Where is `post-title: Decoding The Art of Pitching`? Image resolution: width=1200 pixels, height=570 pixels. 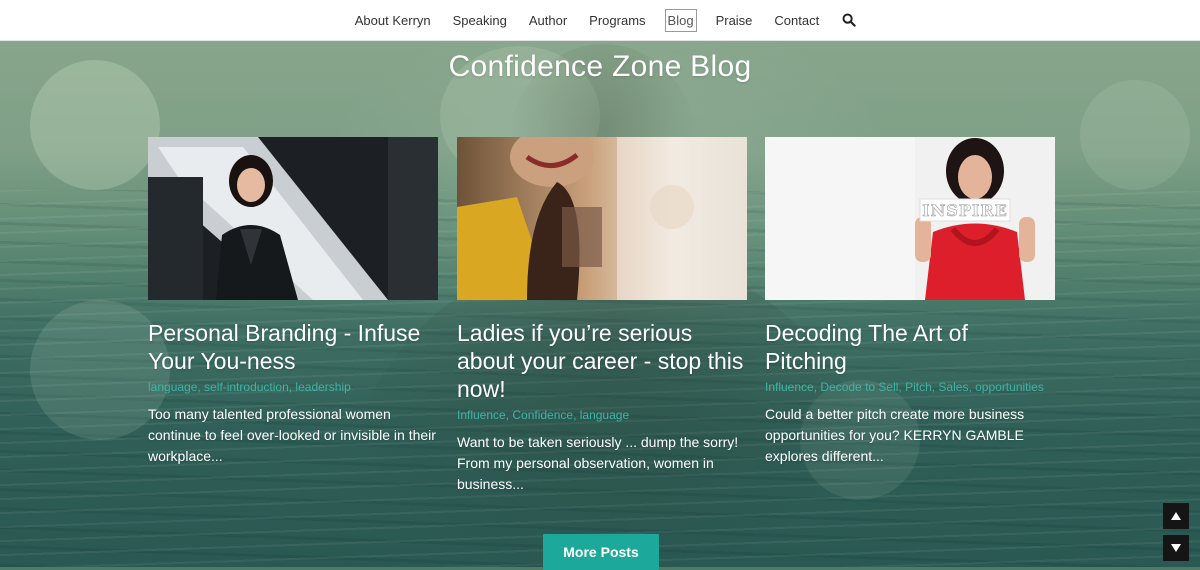
post-title: Decoding The Art of Pitching is located at coordinates (910, 347).